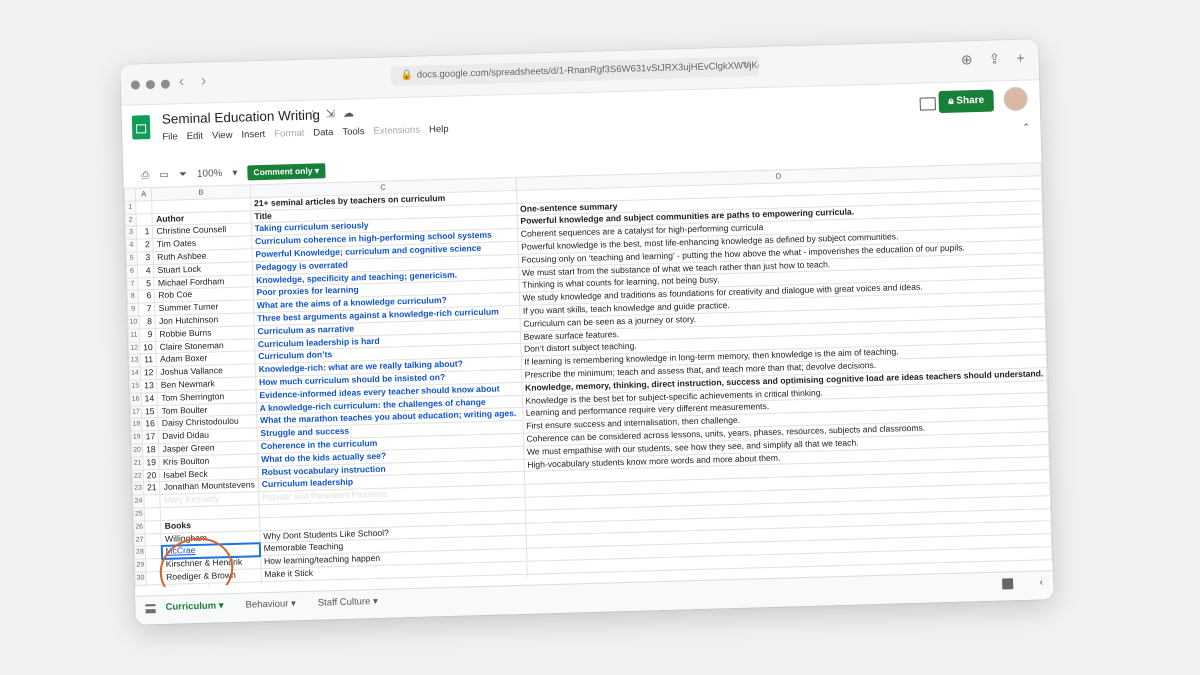 Image resolution: width=1200 pixels, height=675 pixels. Describe the element at coordinates (439, 130) in the screenshot. I see `menu-help: Help` at that location.